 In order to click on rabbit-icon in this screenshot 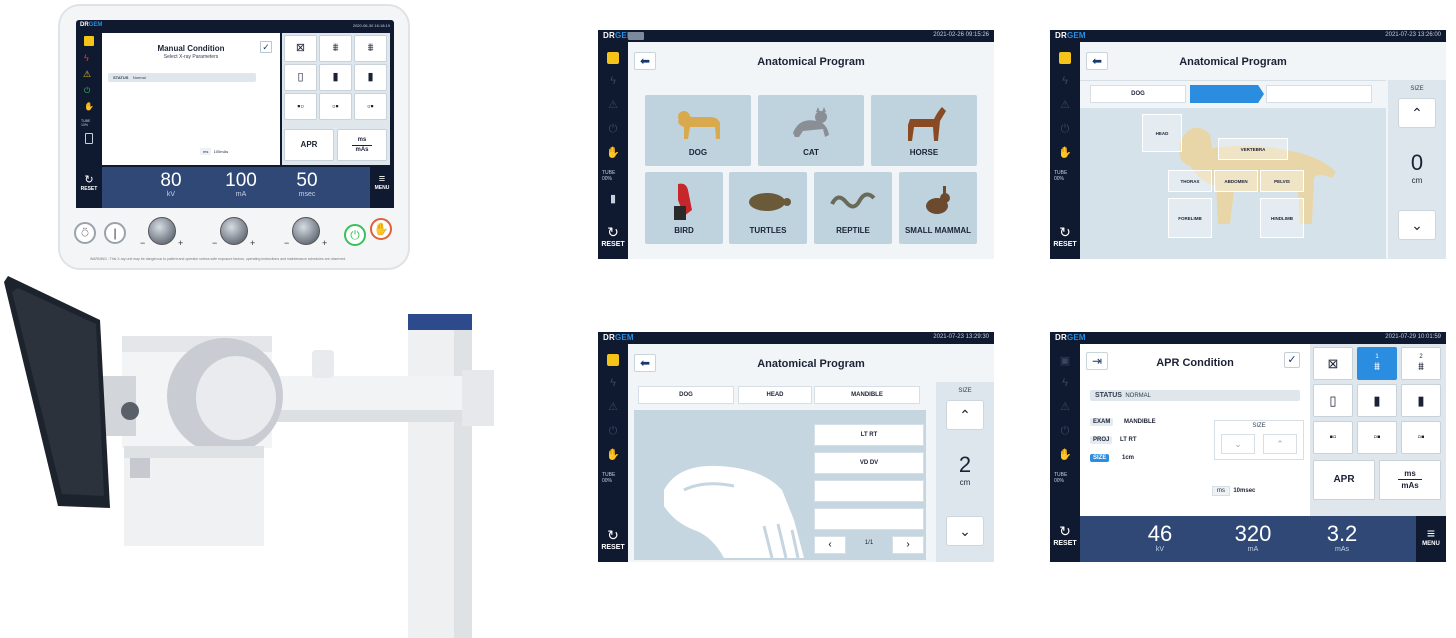, I will do `click(938, 200)`.